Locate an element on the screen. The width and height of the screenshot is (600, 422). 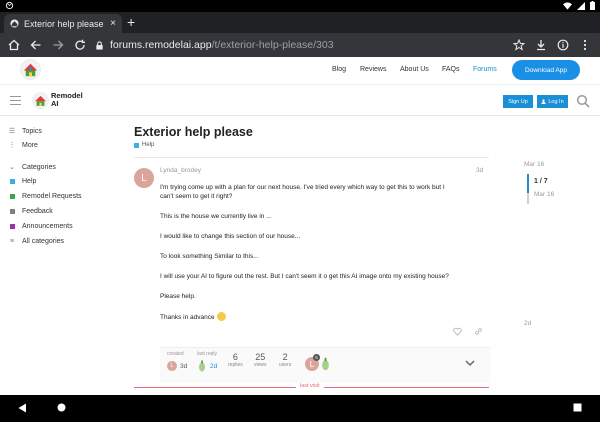
sidebar-item-more: ⋮ More is located at coordinates (23, 145).